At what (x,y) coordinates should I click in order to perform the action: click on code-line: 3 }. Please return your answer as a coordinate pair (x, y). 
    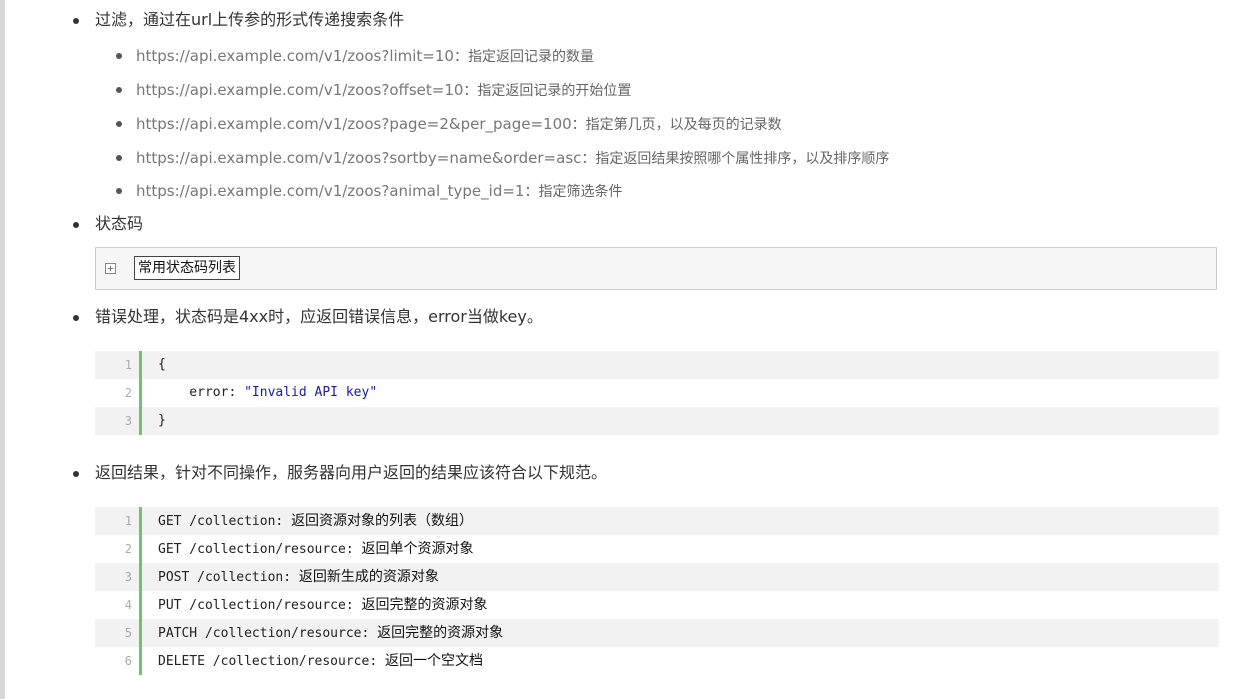
    Looking at the image, I should click on (657, 421).